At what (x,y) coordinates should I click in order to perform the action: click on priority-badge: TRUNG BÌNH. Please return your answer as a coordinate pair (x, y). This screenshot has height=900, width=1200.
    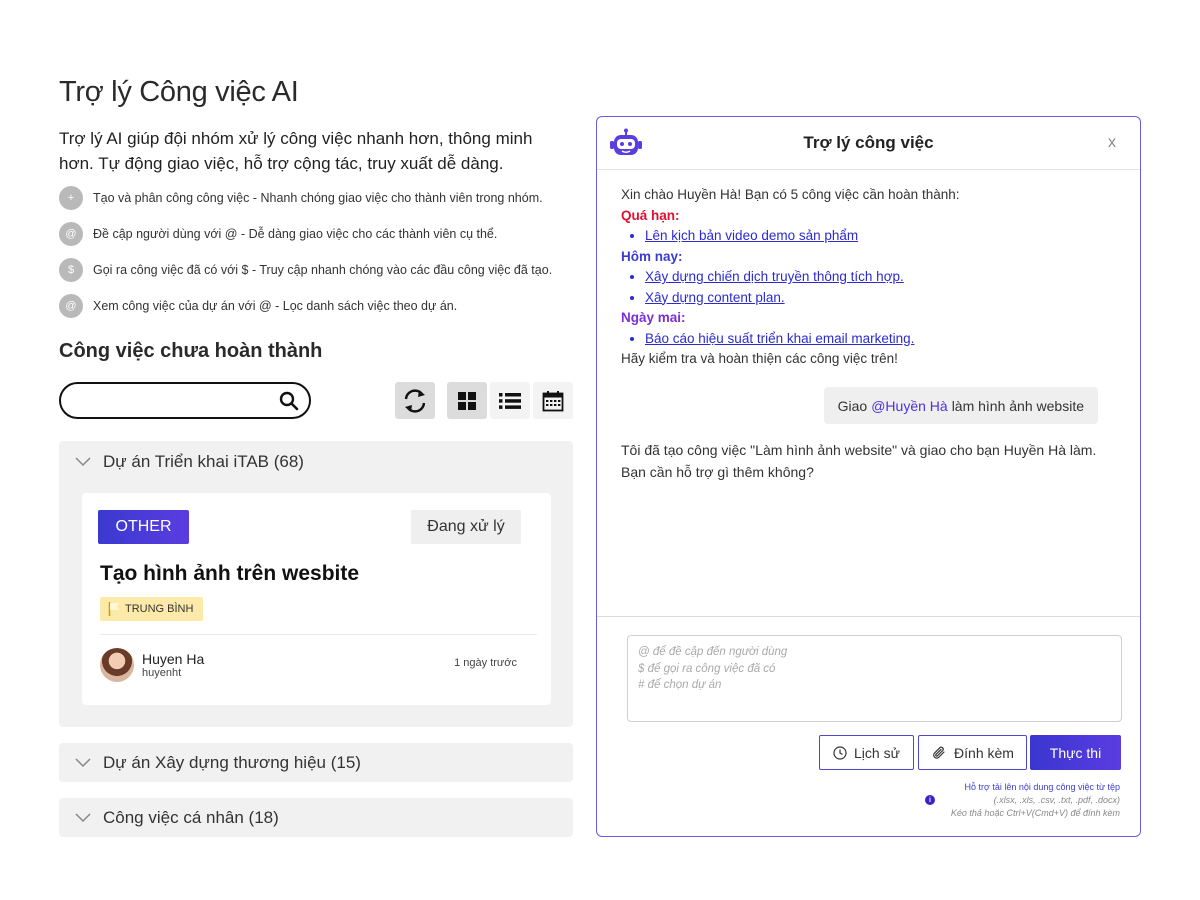
    Looking at the image, I should click on (152, 609).